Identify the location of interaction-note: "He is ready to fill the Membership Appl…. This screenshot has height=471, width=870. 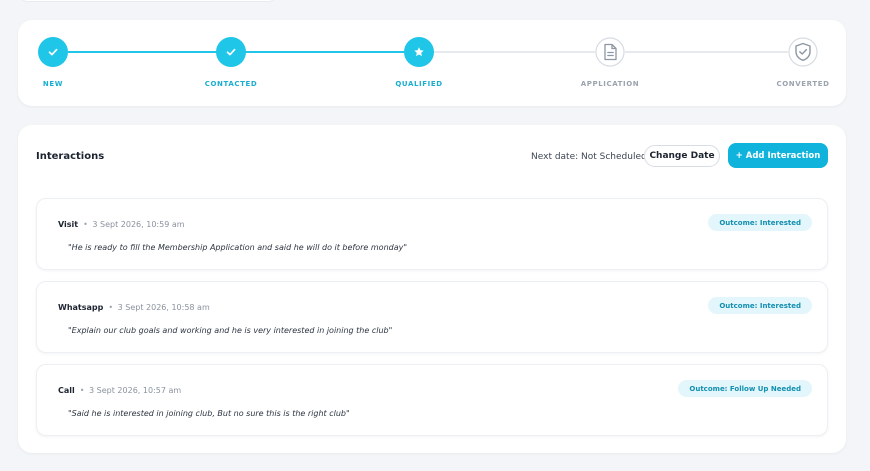
(238, 247).